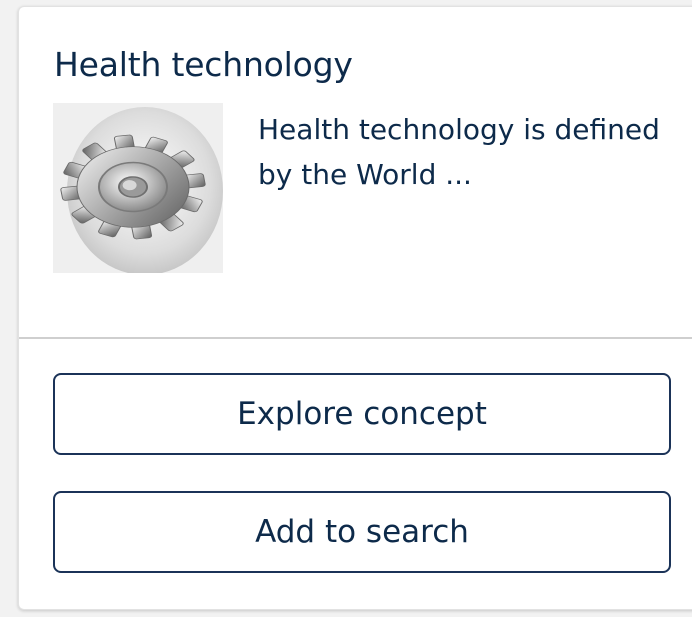 The height and width of the screenshot is (617, 692). I want to click on explore-concept-button: Explore concept, so click(362, 414).